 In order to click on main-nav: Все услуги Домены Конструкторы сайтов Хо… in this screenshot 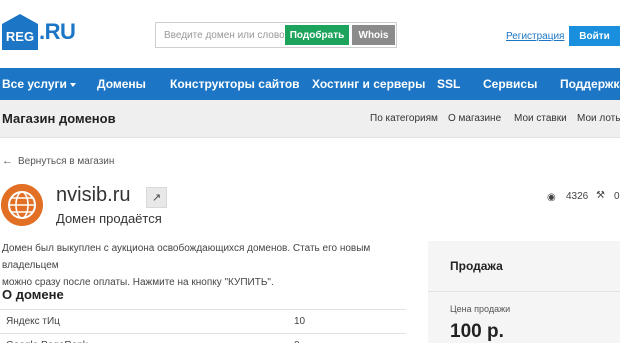, I will do `click(310, 84)`.